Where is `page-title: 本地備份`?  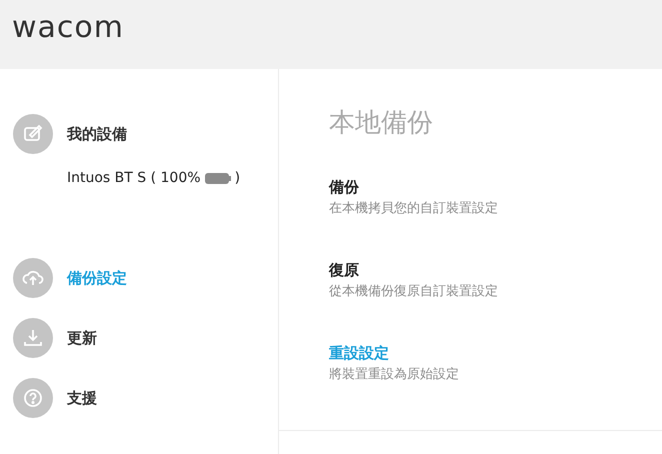
page-title: 本地備份 is located at coordinates (381, 123).